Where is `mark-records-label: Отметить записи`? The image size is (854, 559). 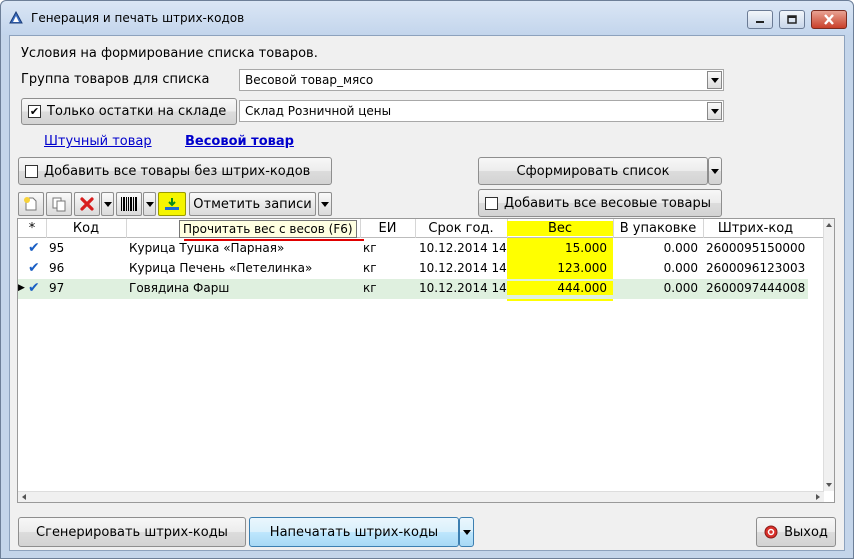
mark-records-label: Отметить записи is located at coordinates (252, 204).